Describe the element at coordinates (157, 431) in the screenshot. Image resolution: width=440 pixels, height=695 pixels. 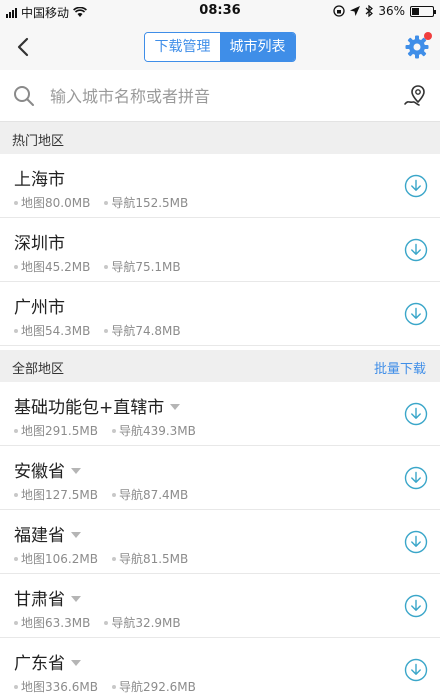
I see `nav-size: 导航439.3MB` at that location.